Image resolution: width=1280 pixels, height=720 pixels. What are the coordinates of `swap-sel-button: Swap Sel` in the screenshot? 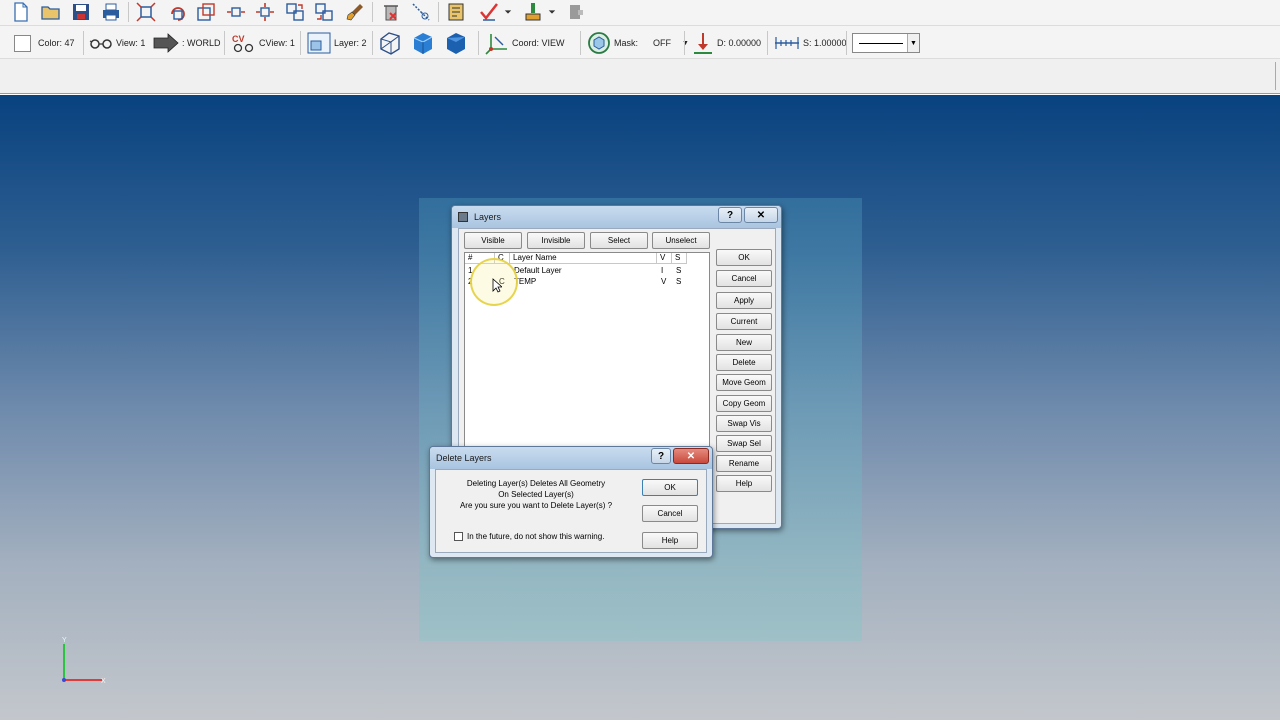 It's located at (744, 443).